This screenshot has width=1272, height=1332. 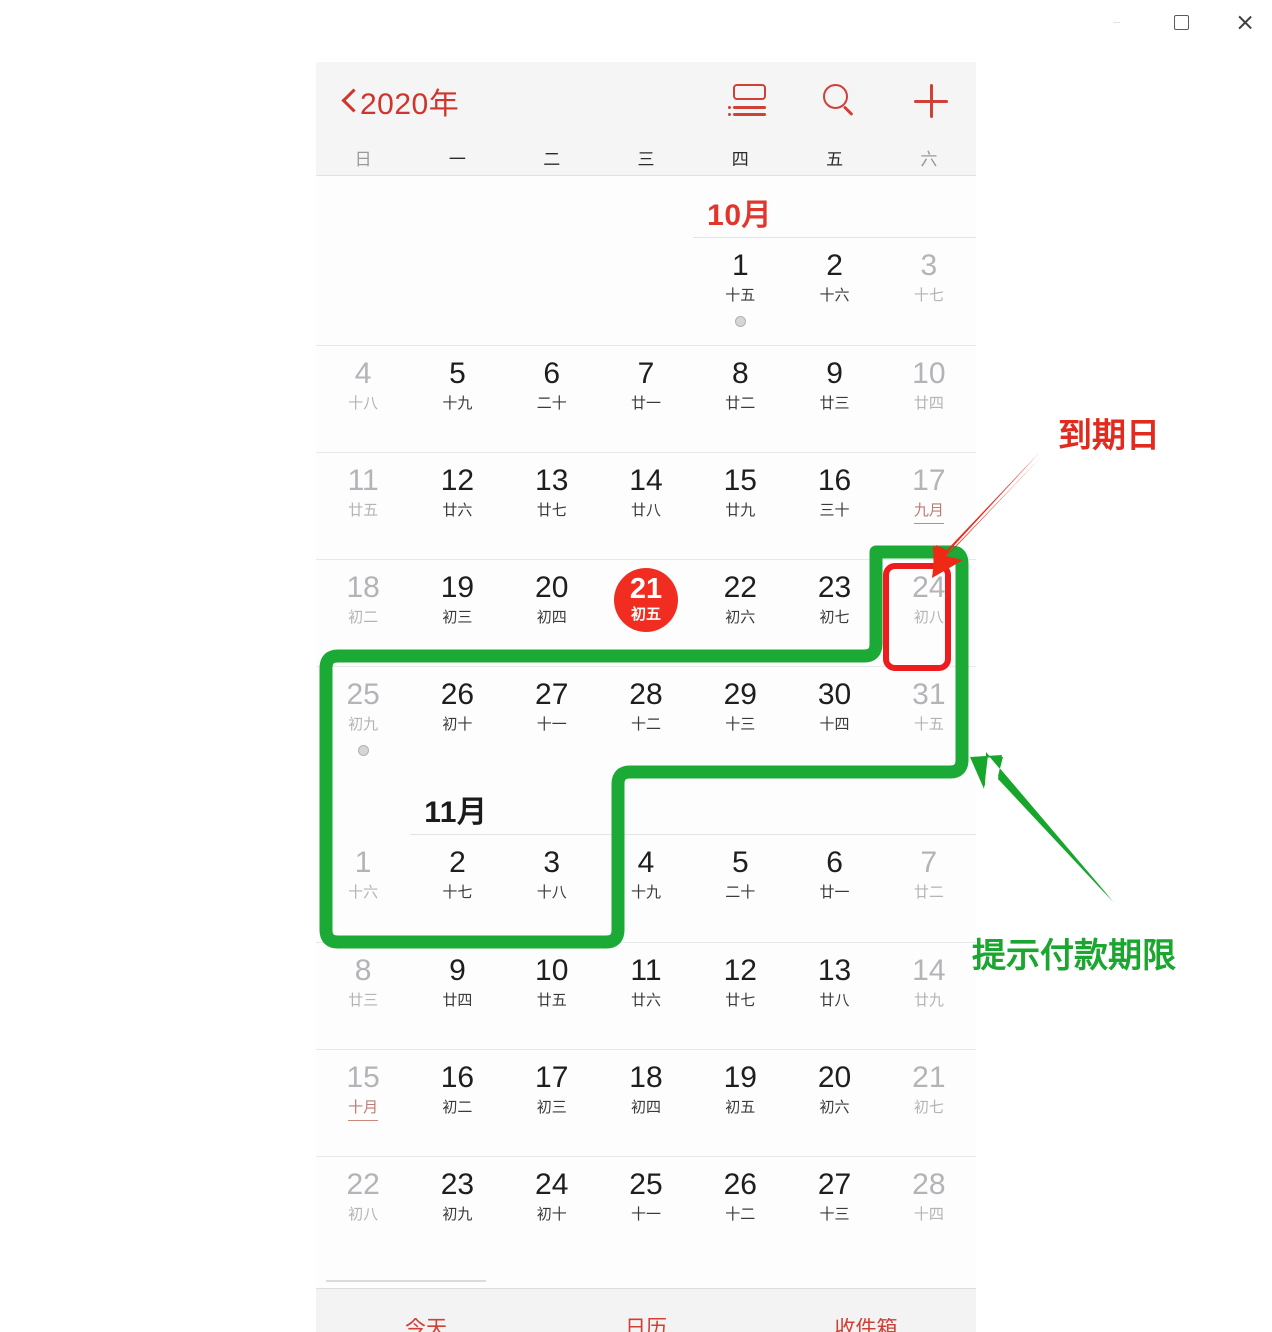 What do you see at coordinates (929, 1210) in the screenshot?
I see `day-cell: 28 十四` at bounding box center [929, 1210].